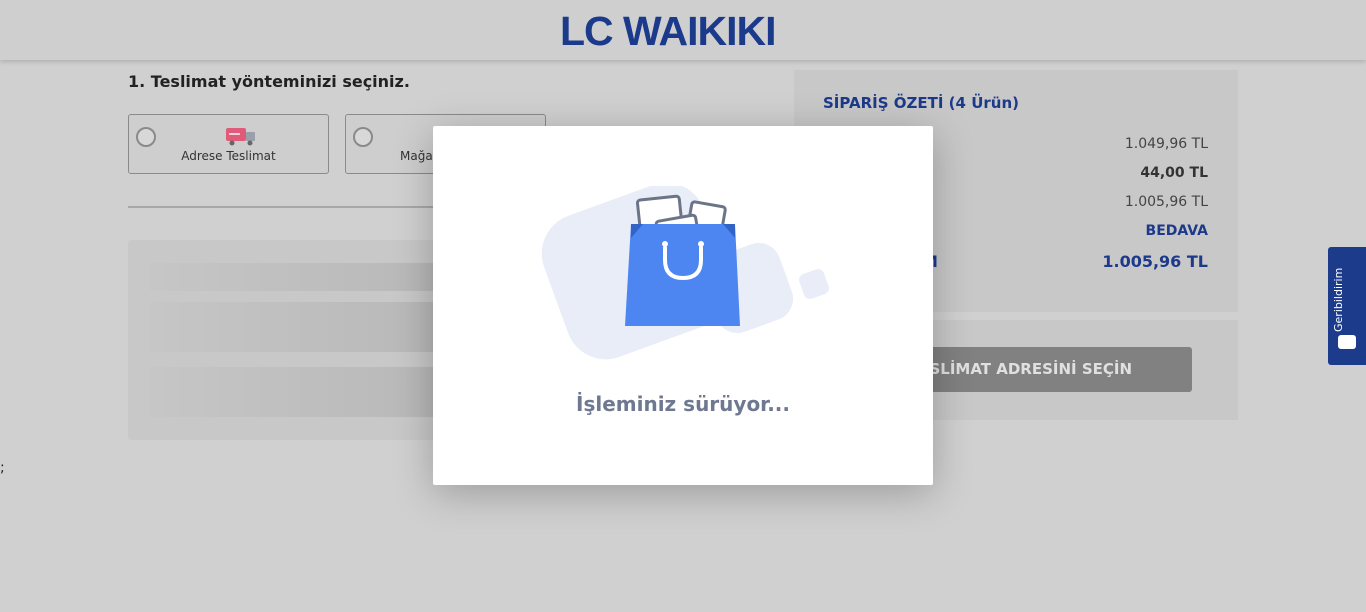  What do you see at coordinates (240, 137) in the screenshot?
I see `truck-icon` at bounding box center [240, 137].